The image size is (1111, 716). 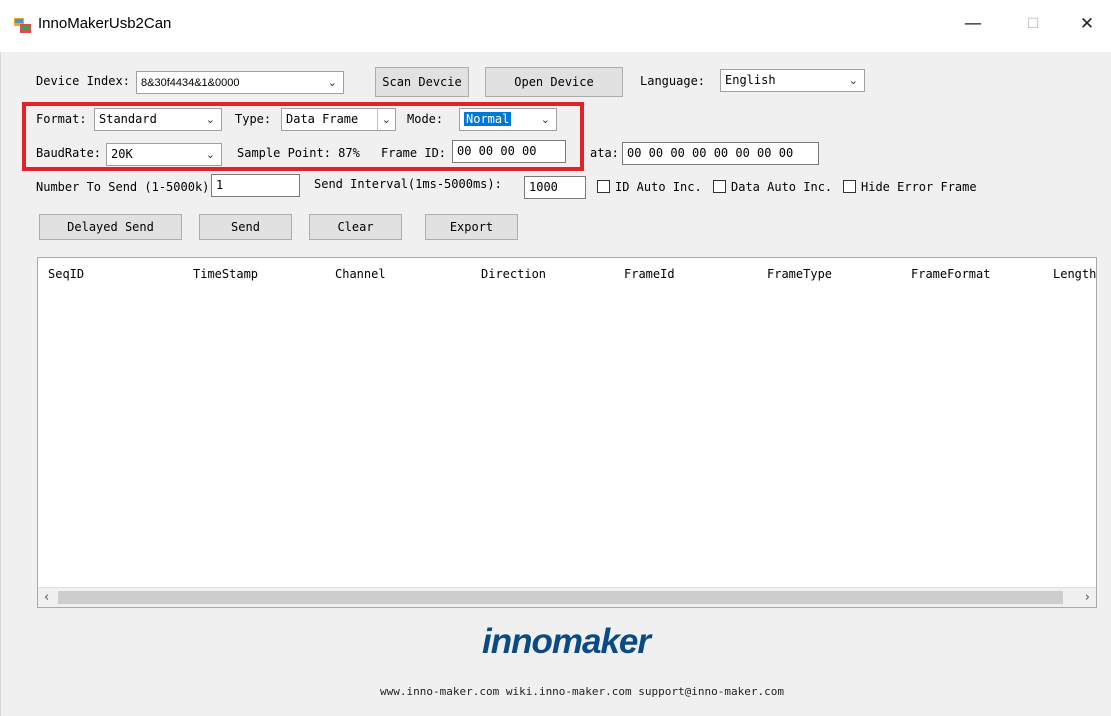 What do you see at coordinates (355, 227) in the screenshot?
I see `clear-button: Clear` at bounding box center [355, 227].